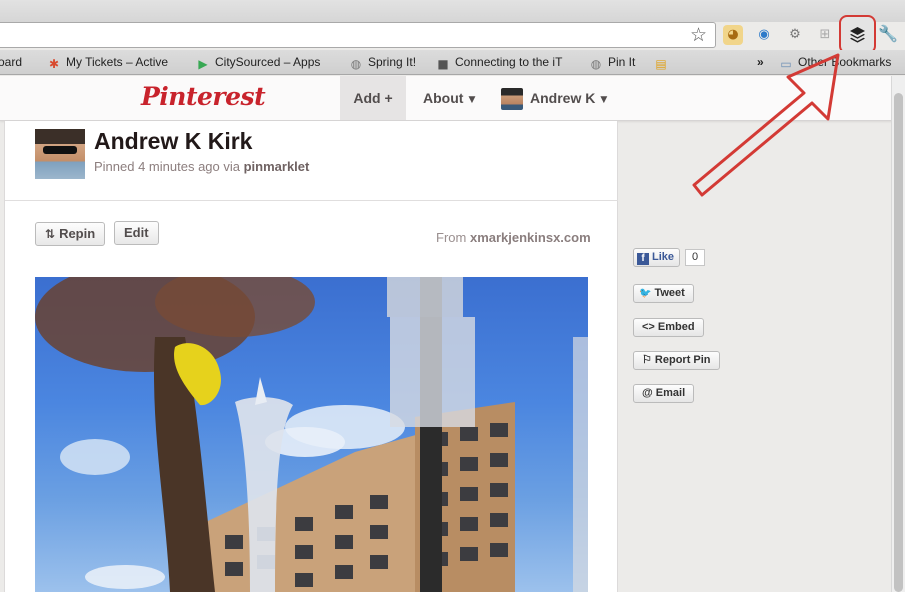 This screenshot has width=905, height=592. Describe the element at coordinates (60, 154) in the screenshot. I see `pinner-avatar` at that location.